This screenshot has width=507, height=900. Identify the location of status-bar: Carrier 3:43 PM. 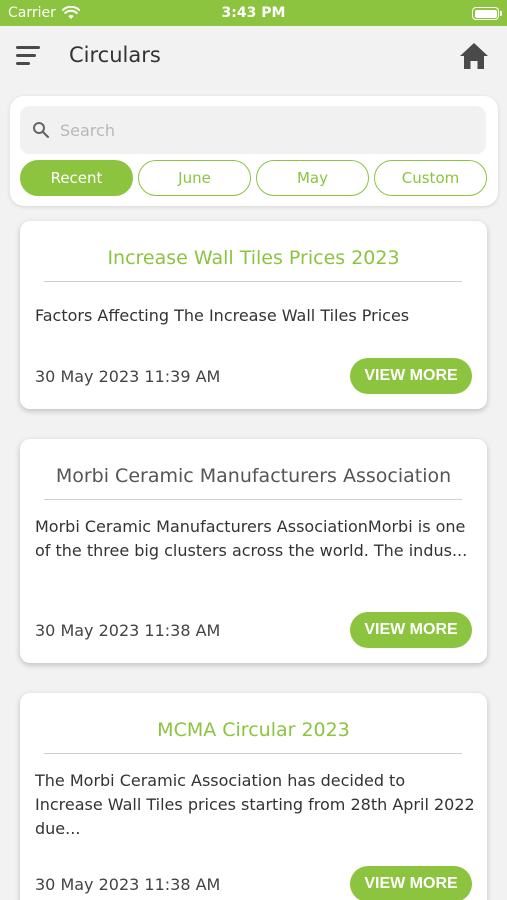
(253, 13).